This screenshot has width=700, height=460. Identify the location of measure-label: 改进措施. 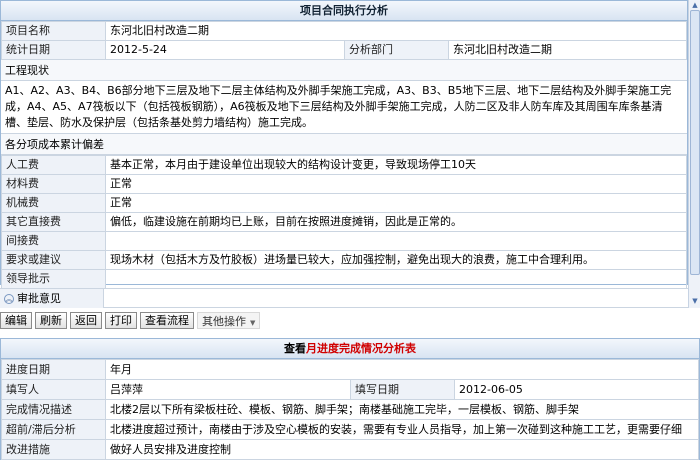
(53, 449).